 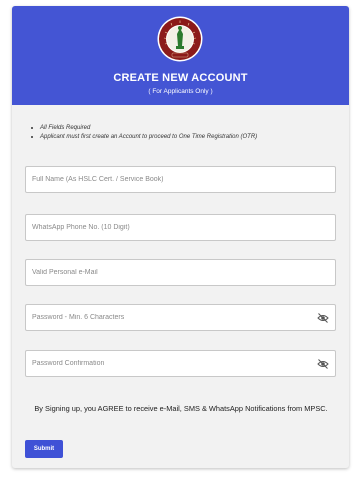 I want to click on full-name-input, so click(x=180, y=179).